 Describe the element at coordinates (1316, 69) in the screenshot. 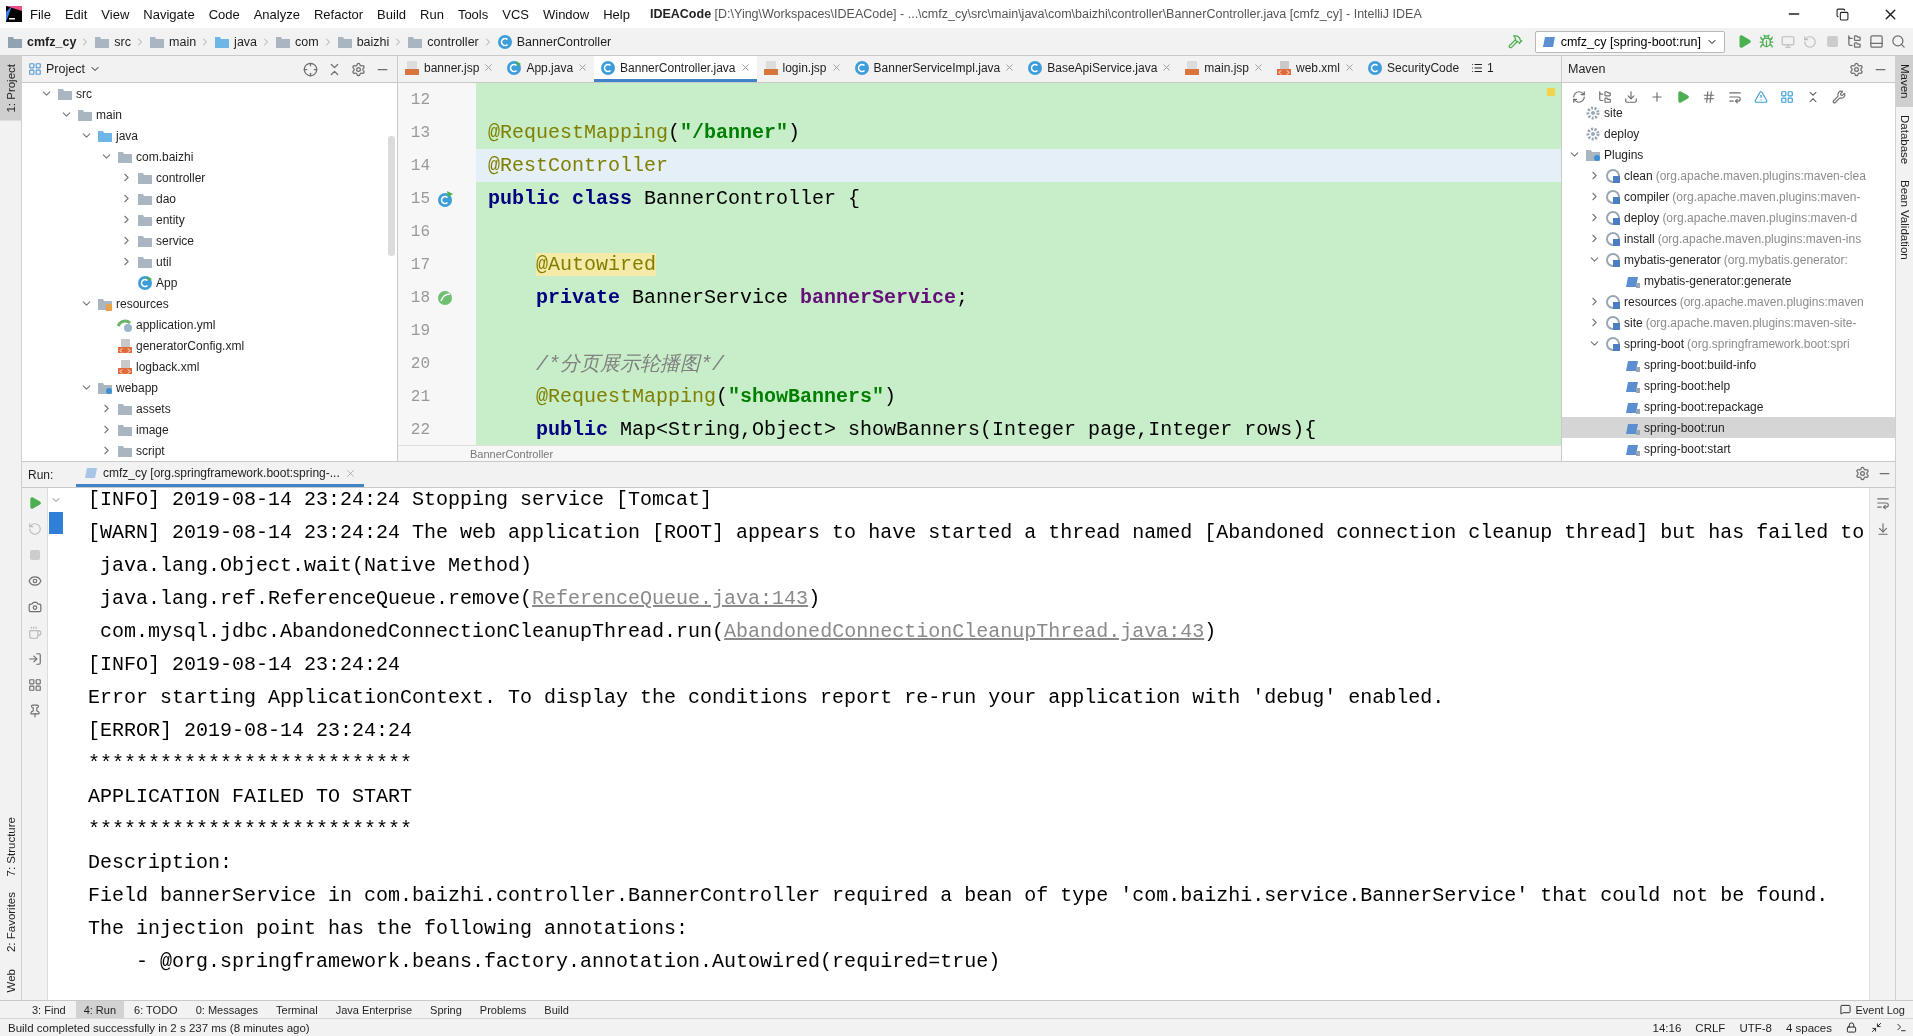

I see `editor-tab: web.xml` at that location.